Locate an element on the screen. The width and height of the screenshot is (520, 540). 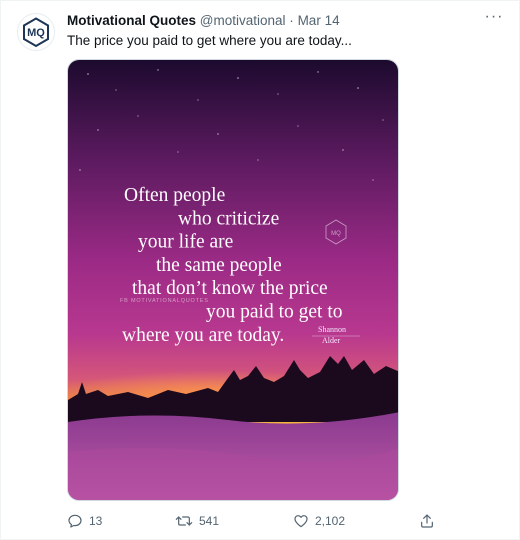
quote-line: that don’t know the price is located at coordinates (230, 288).